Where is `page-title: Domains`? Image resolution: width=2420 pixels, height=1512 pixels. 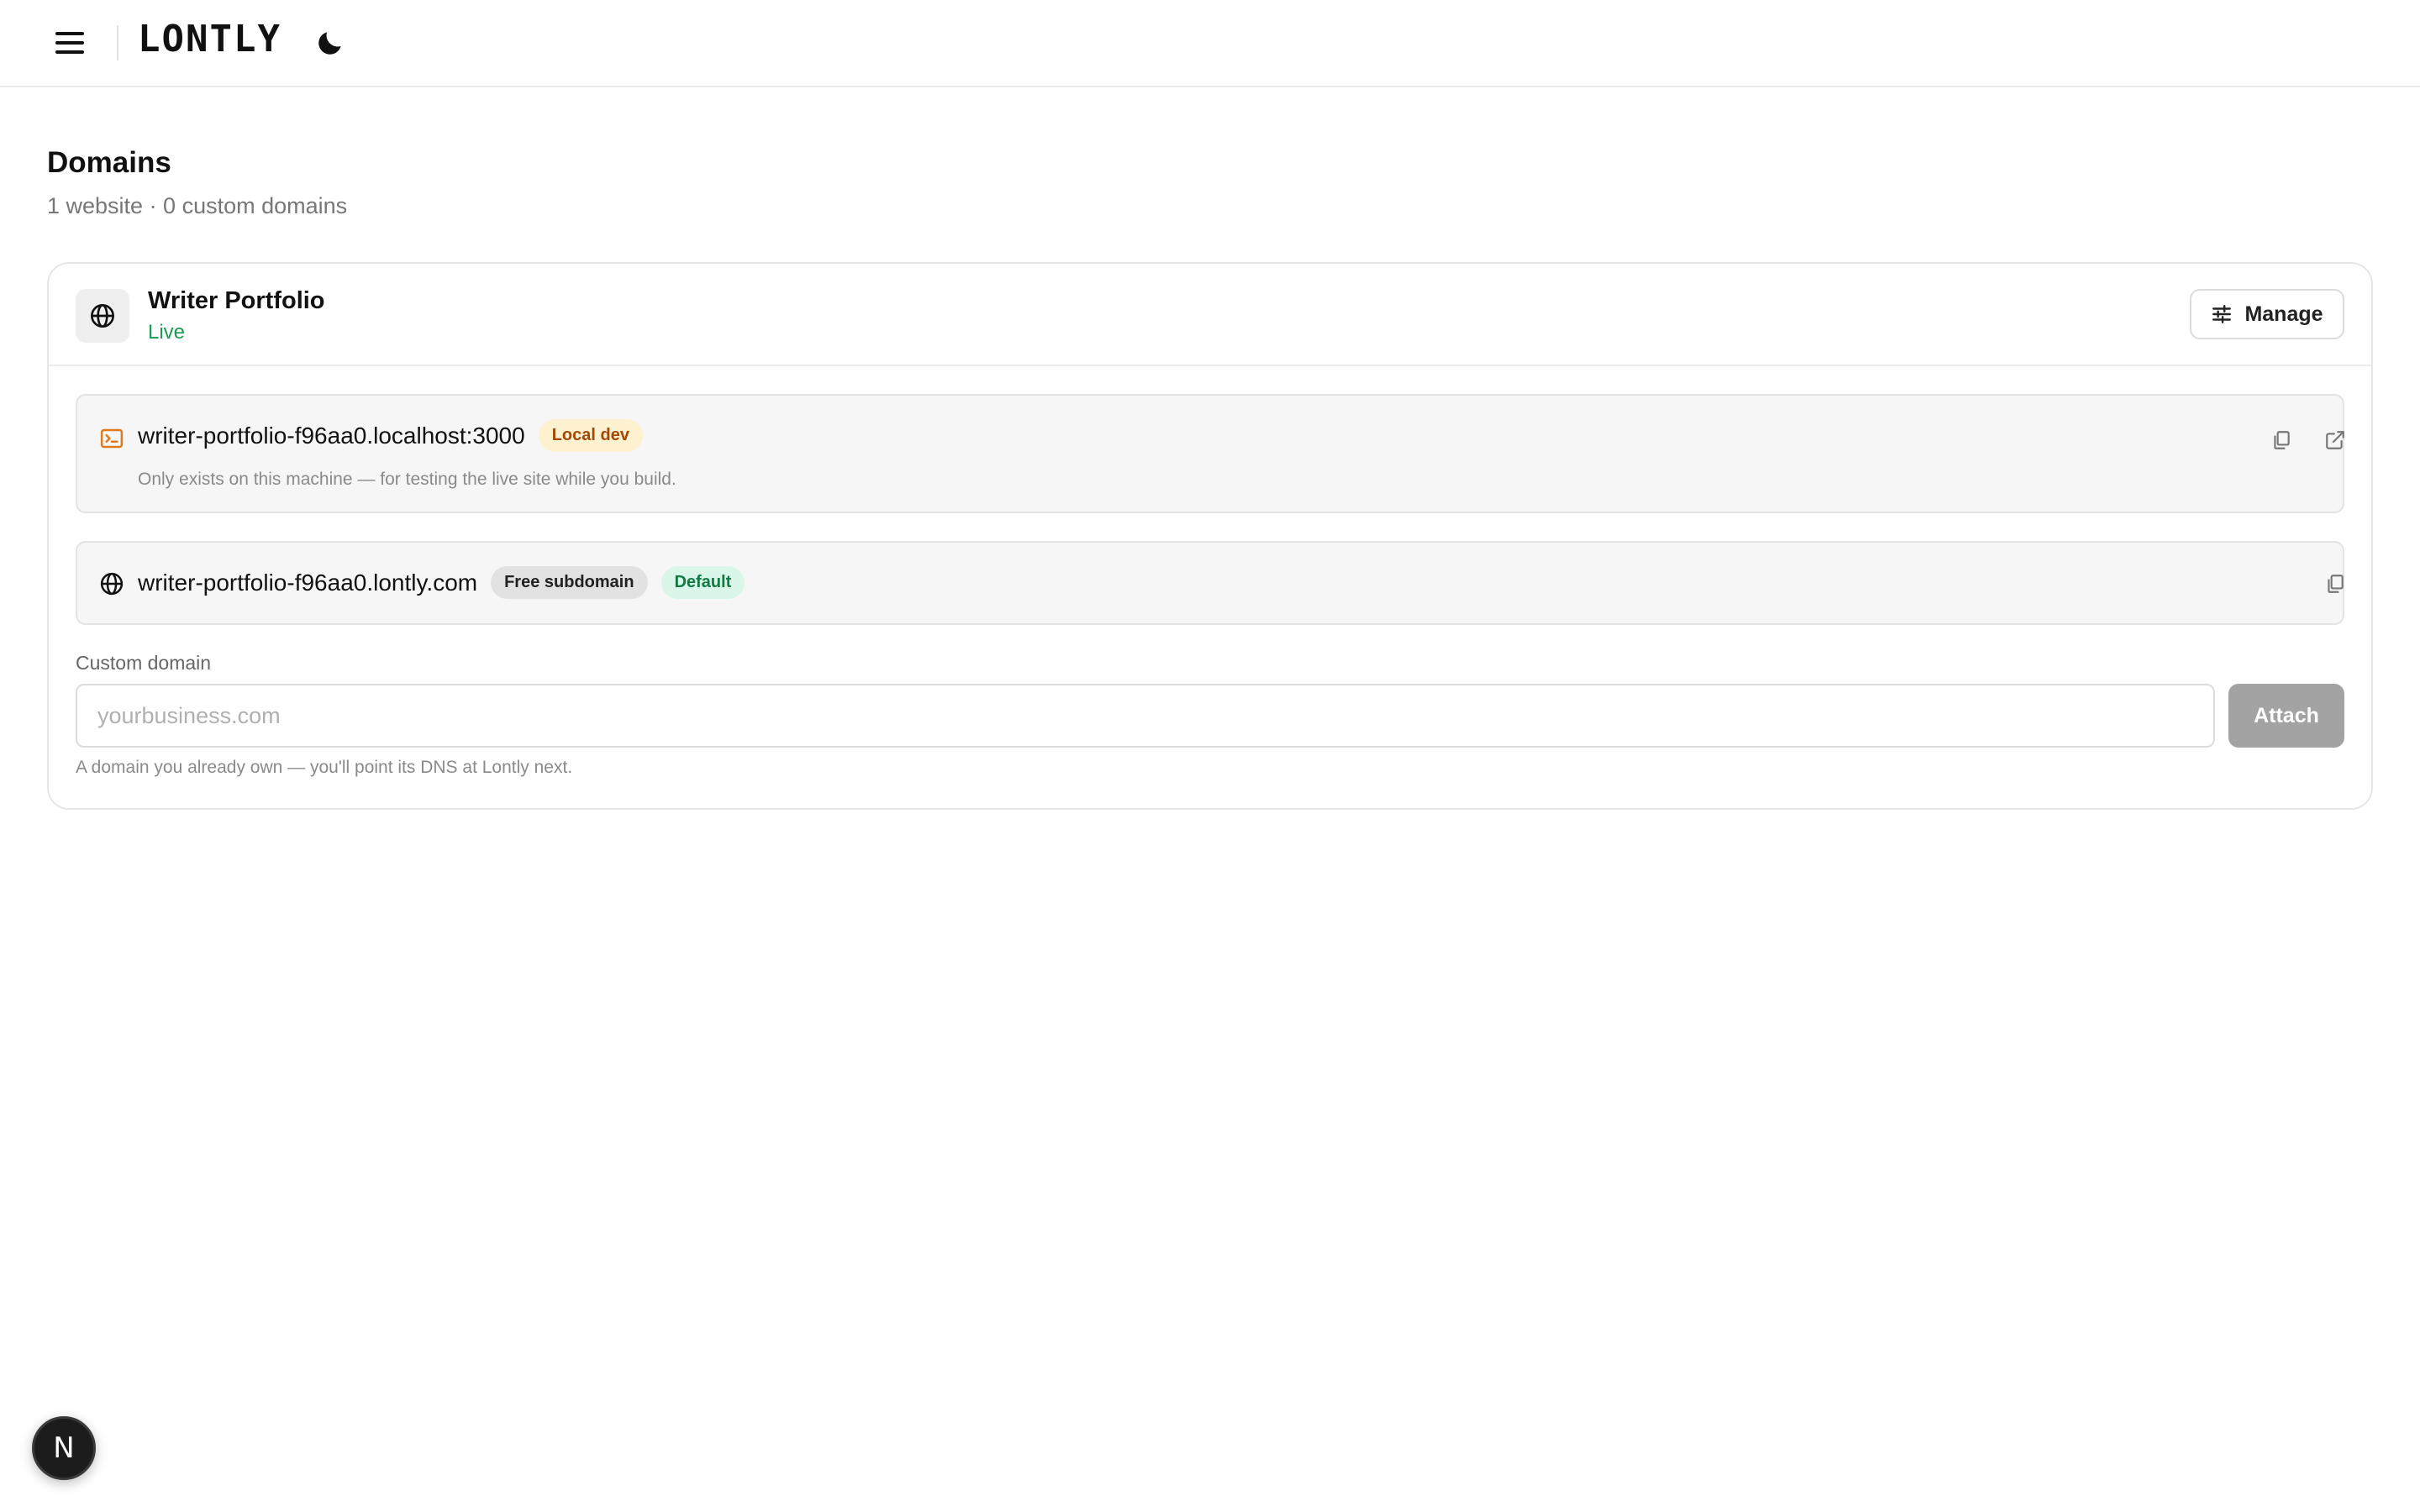 page-title: Domains is located at coordinates (109, 162).